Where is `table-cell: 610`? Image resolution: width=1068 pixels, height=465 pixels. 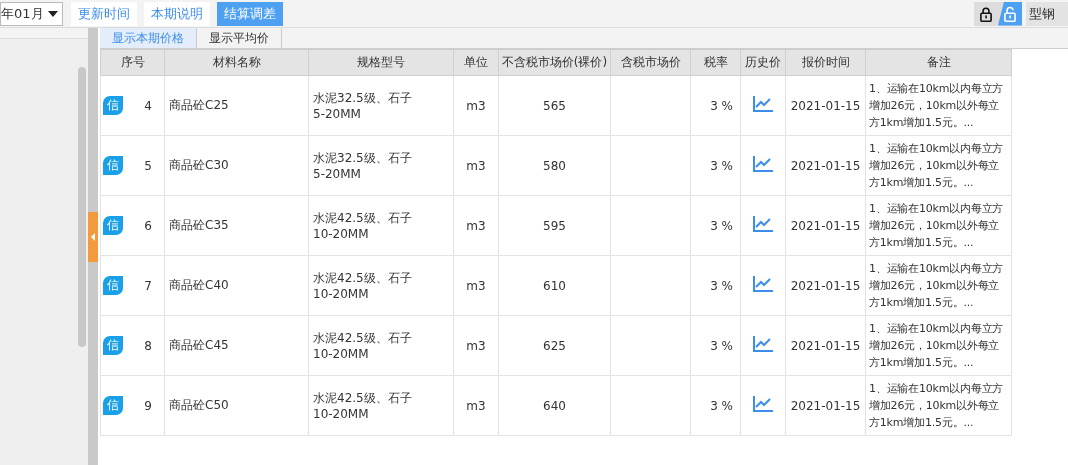
table-cell: 610 is located at coordinates (554, 285).